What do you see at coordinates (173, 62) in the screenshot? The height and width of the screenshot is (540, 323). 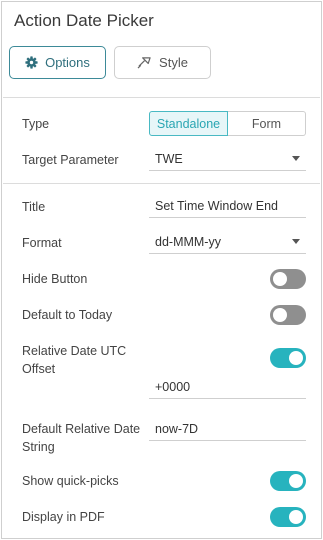 I see `style-button-label: Style` at bounding box center [173, 62].